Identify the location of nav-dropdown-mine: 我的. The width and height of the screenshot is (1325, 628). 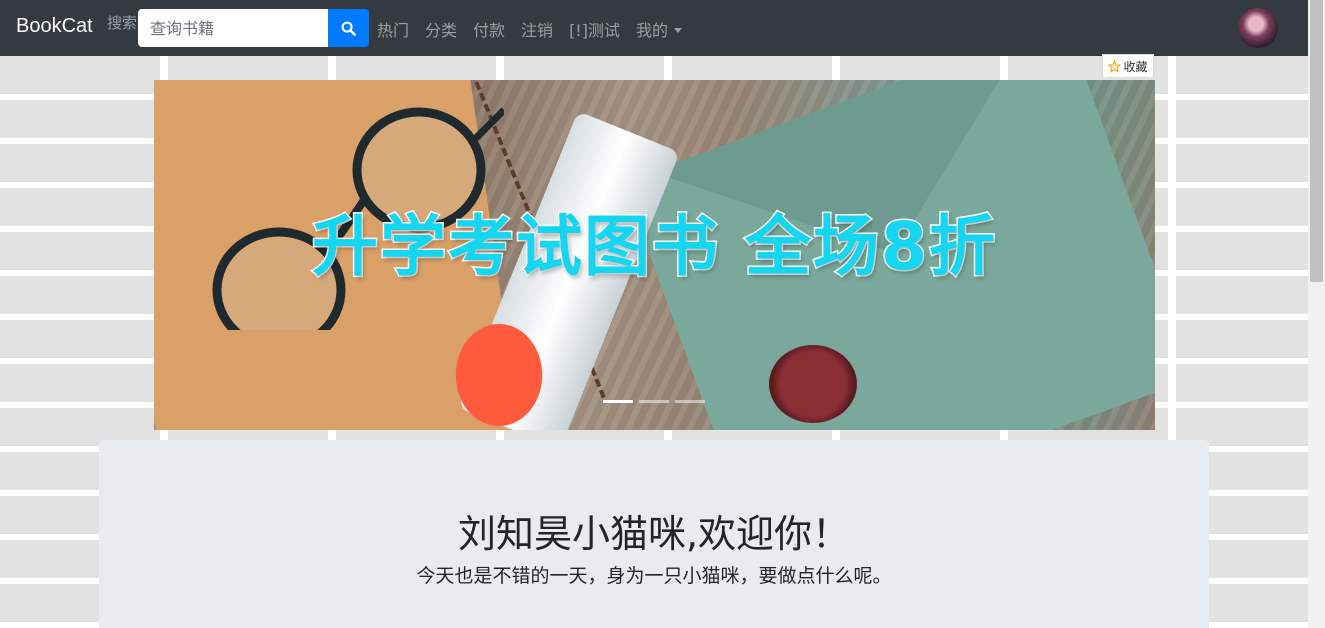
(659, 29).